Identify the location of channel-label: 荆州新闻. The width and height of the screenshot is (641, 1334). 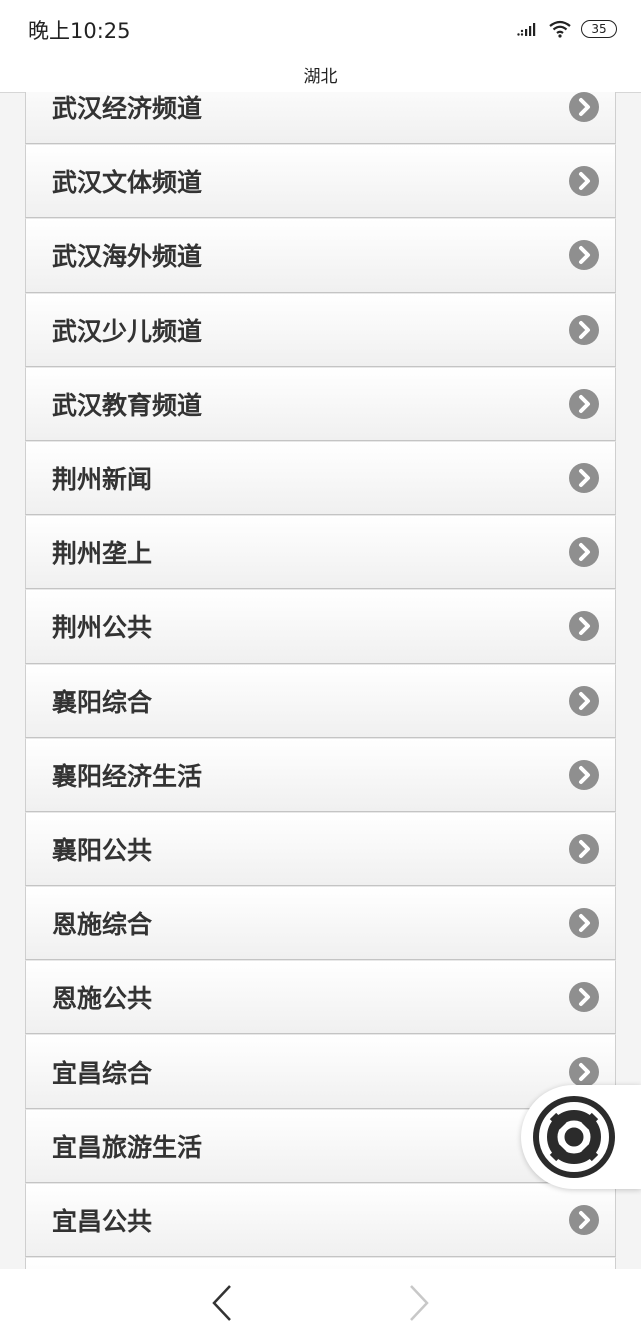
(102, 480).